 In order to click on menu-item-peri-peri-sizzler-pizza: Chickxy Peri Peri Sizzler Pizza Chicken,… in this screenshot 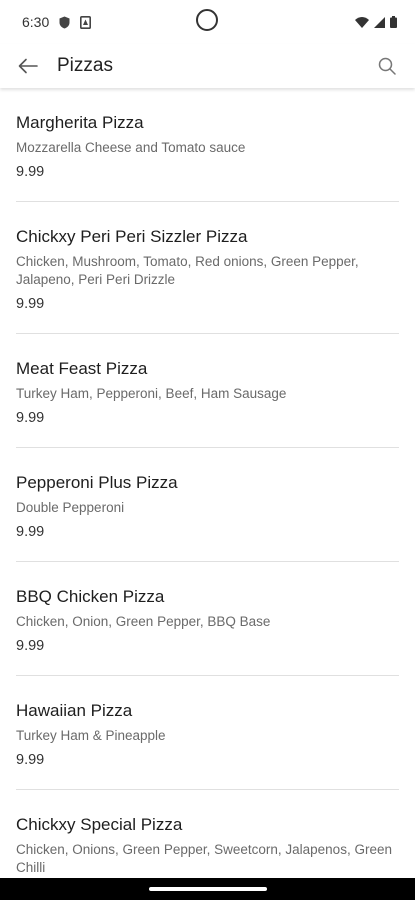, I will do `click(207, 268)`.